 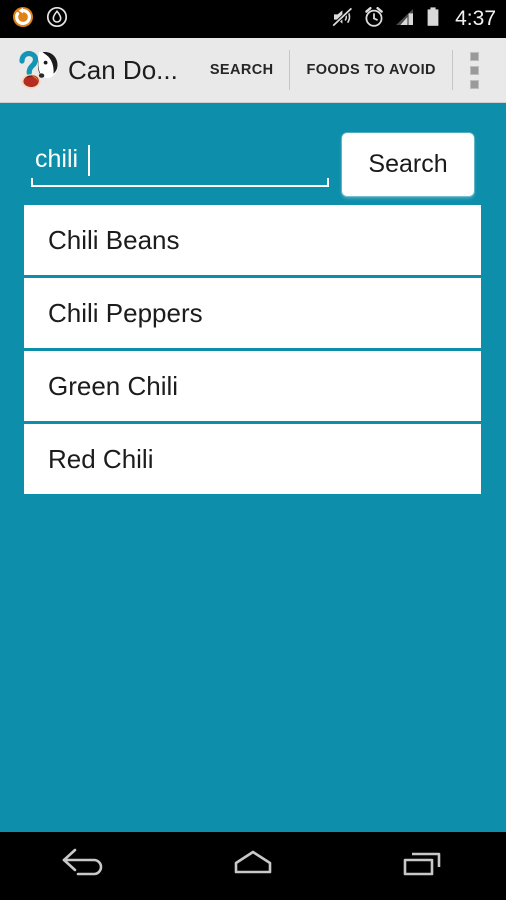 I want to click on nav-home-button, so click(x=253, y=866).